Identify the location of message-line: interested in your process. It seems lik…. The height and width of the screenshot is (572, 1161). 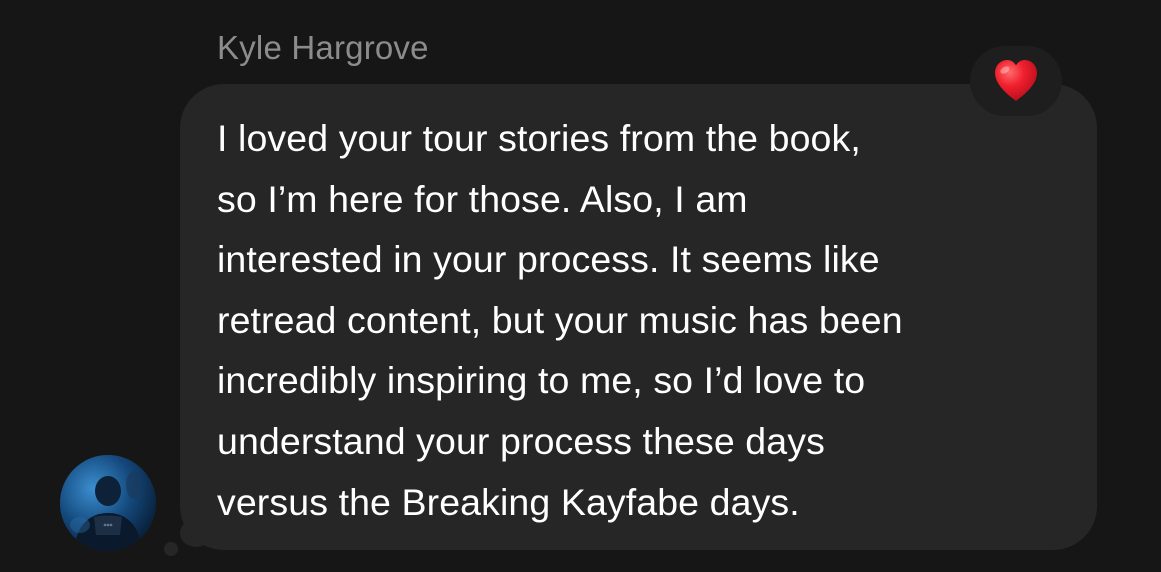
(548, 259).